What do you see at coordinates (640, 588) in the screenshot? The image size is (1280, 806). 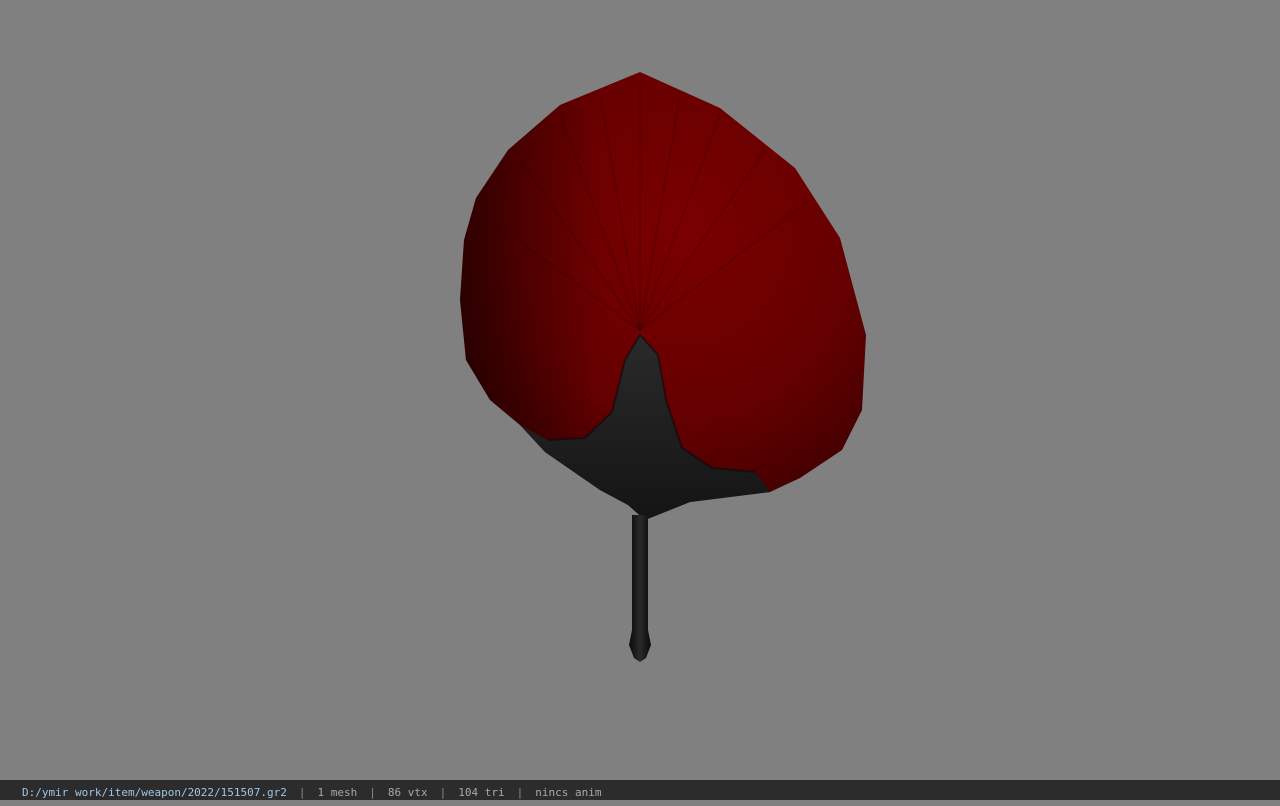 I see `fan-handle` at bounding box center [640, 588].